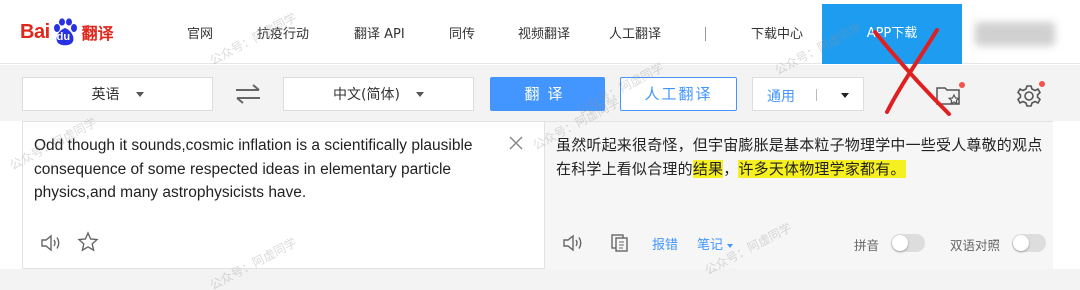 The width and height of the screenshot is (1080, 290). I want to click on bilingual-toggle, so click(1029, 243).